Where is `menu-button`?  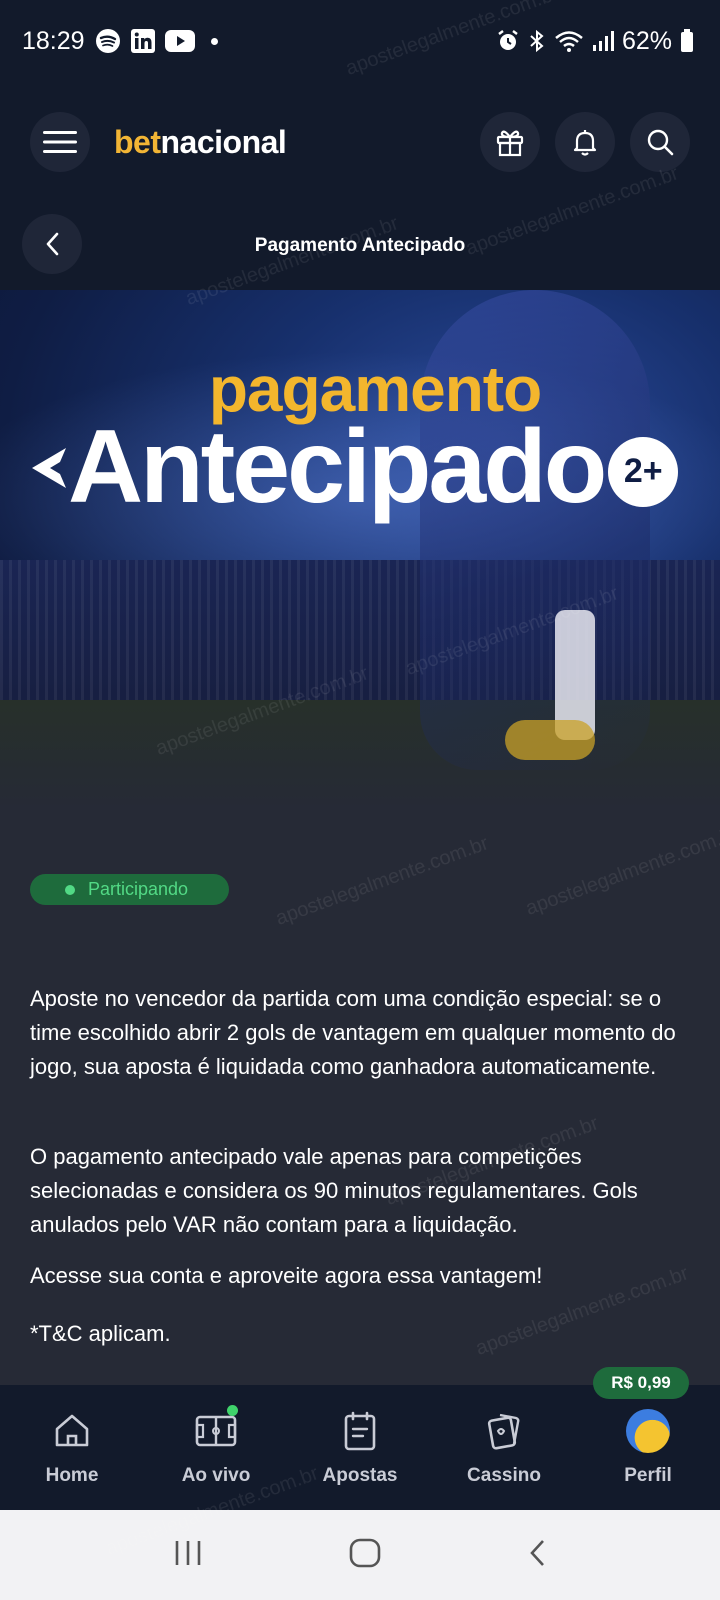
menu-button is located at coordinates (60, 142).